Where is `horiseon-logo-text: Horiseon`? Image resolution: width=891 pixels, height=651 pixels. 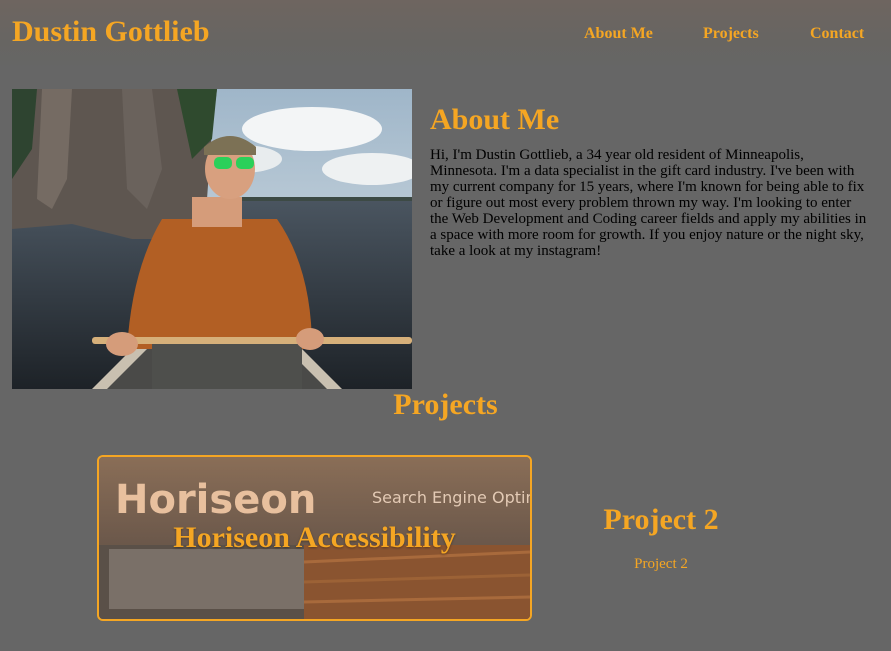 horiseon-logo-text: Horiseon is located at coordinates (215, 500).